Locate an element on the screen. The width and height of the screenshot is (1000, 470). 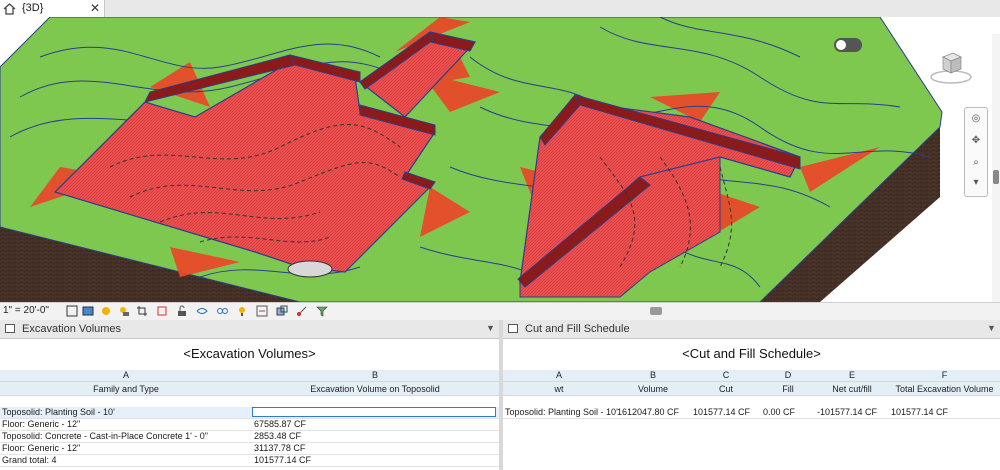
schedule-title: <Excavation Volumes> is located at coordinates (249, 353).